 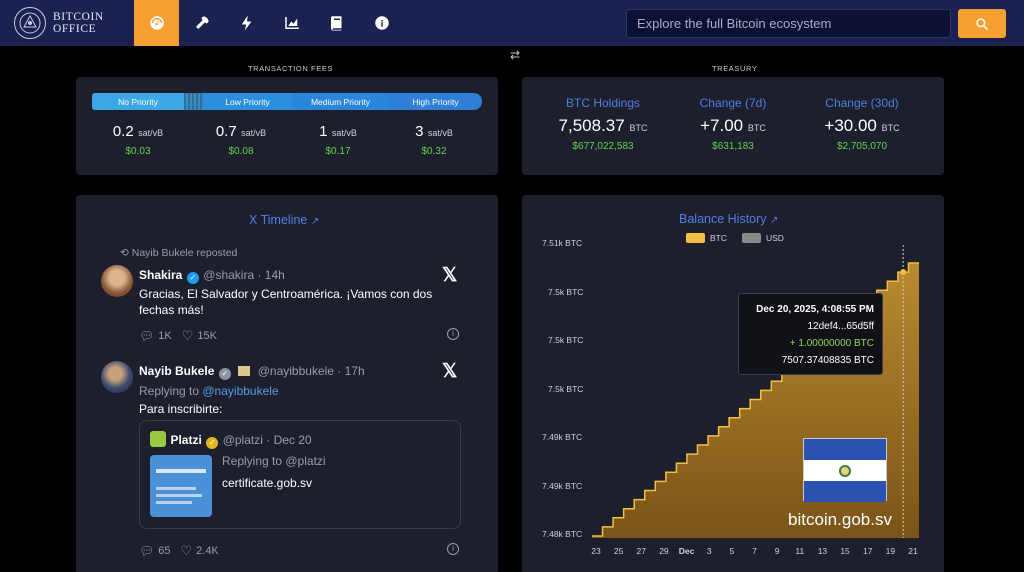 What do you see at coordinates (754, 551) in the screenshot?
I see `x-tick-label: 7` at bounding box center [754, 551].